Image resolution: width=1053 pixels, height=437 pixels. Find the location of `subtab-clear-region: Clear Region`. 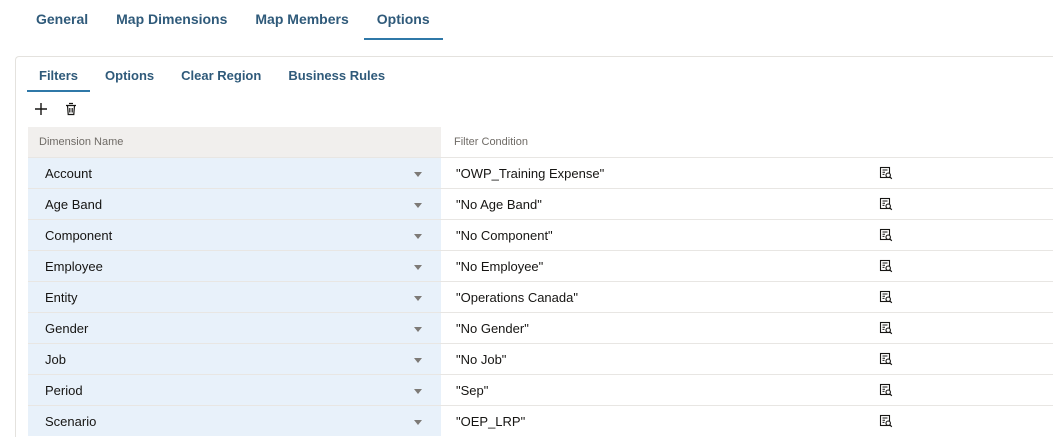

subtab-clear-region: Clear Region is located at coordinates (221, 78).